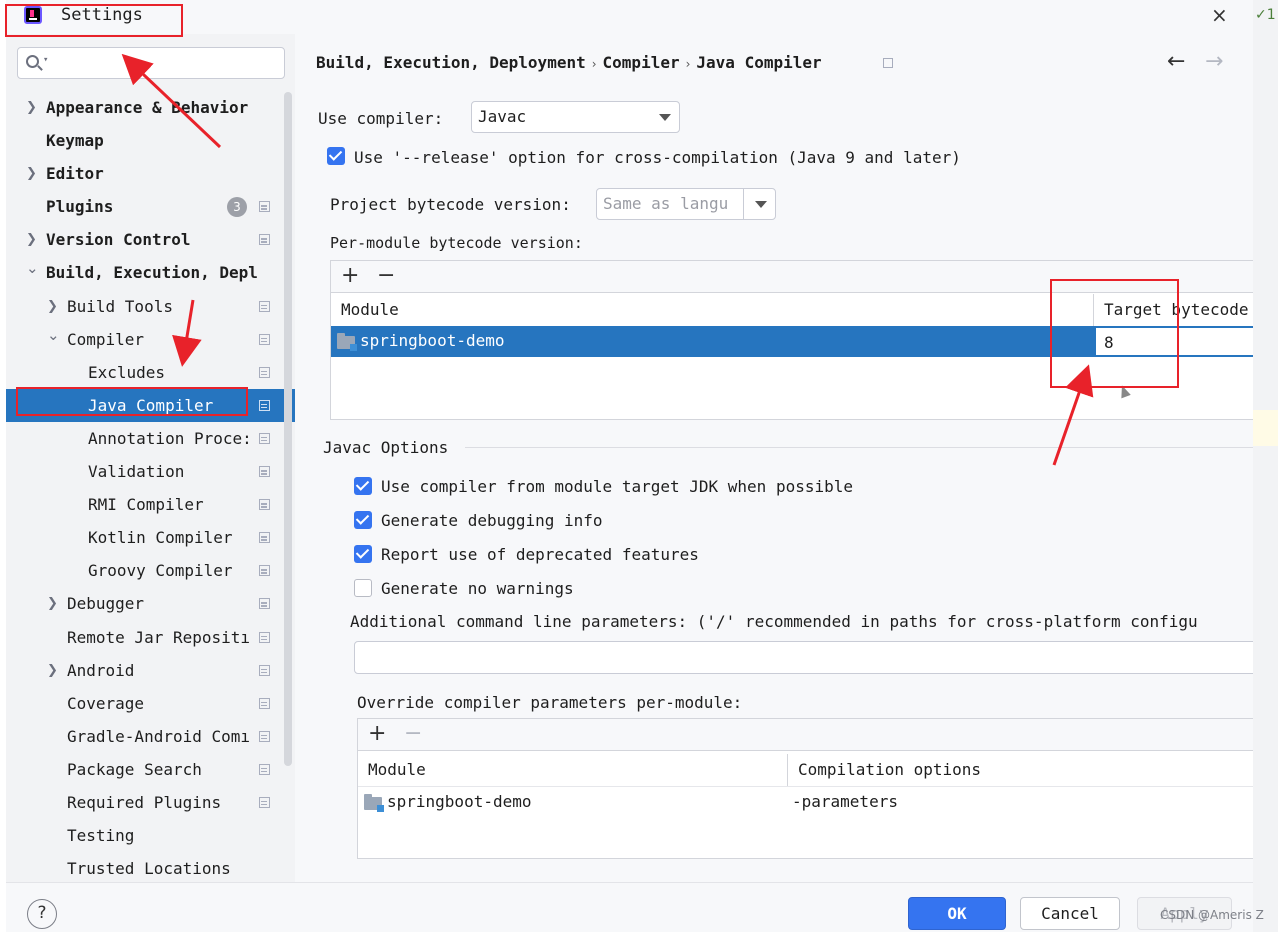 The image size is (1278, 932). What do you see at coordinates (336, 156) in the screenshot?
I see `release-option-checkbox` at bounding box center [336, 156].